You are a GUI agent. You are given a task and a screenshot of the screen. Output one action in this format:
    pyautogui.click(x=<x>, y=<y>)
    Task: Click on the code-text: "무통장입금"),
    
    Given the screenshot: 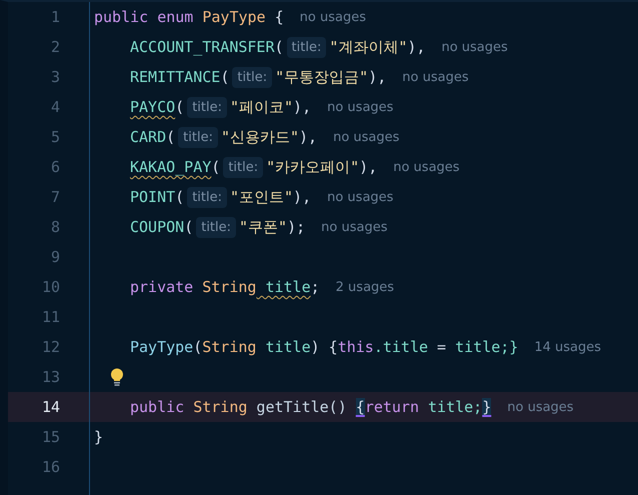 What is the action you would take?
    pyautogui.click(x=330, y=77)
    